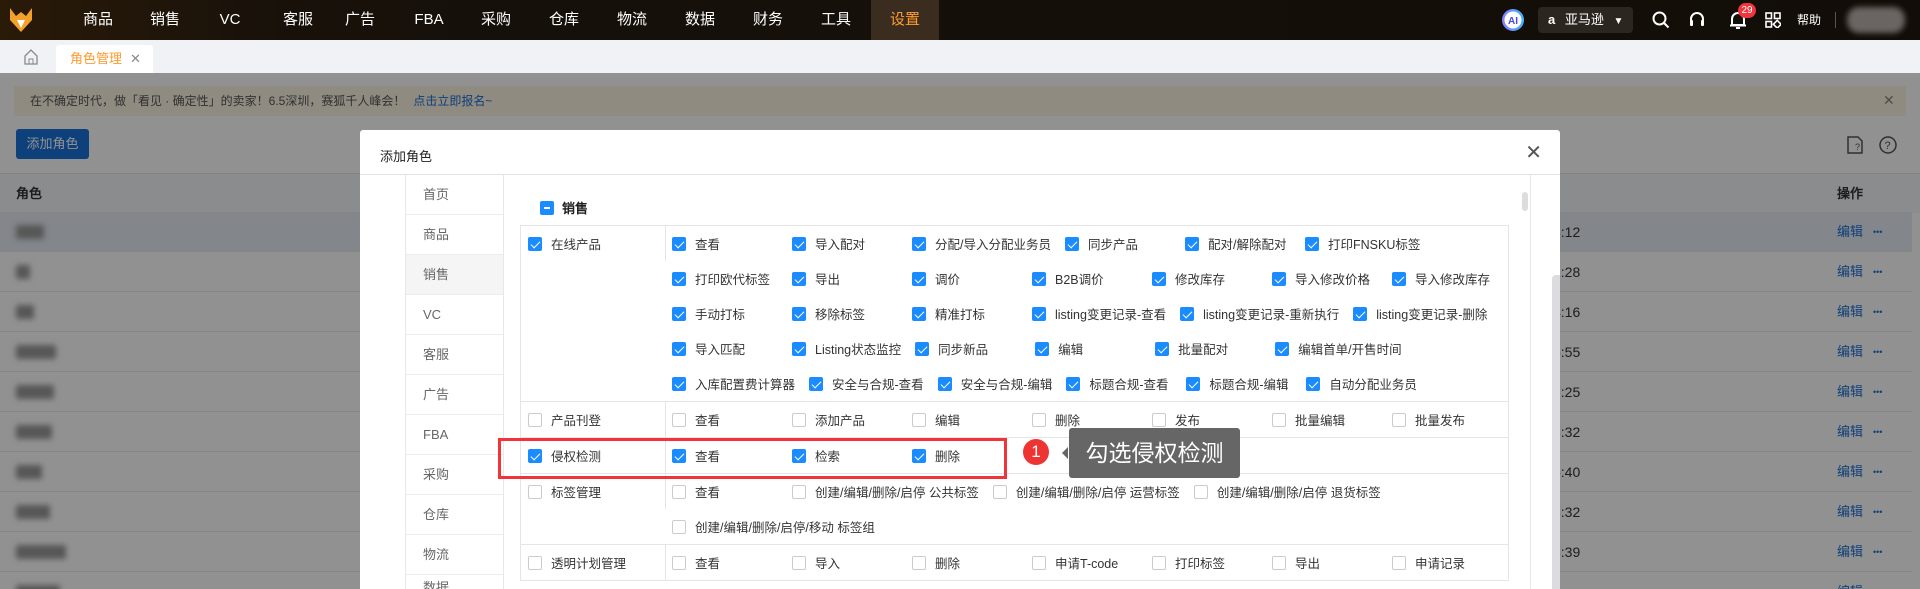  Describe the element at coordinates (1266, 313) in the screenshot. I see `permission-action: listing变更记录-重新执行` at that location.